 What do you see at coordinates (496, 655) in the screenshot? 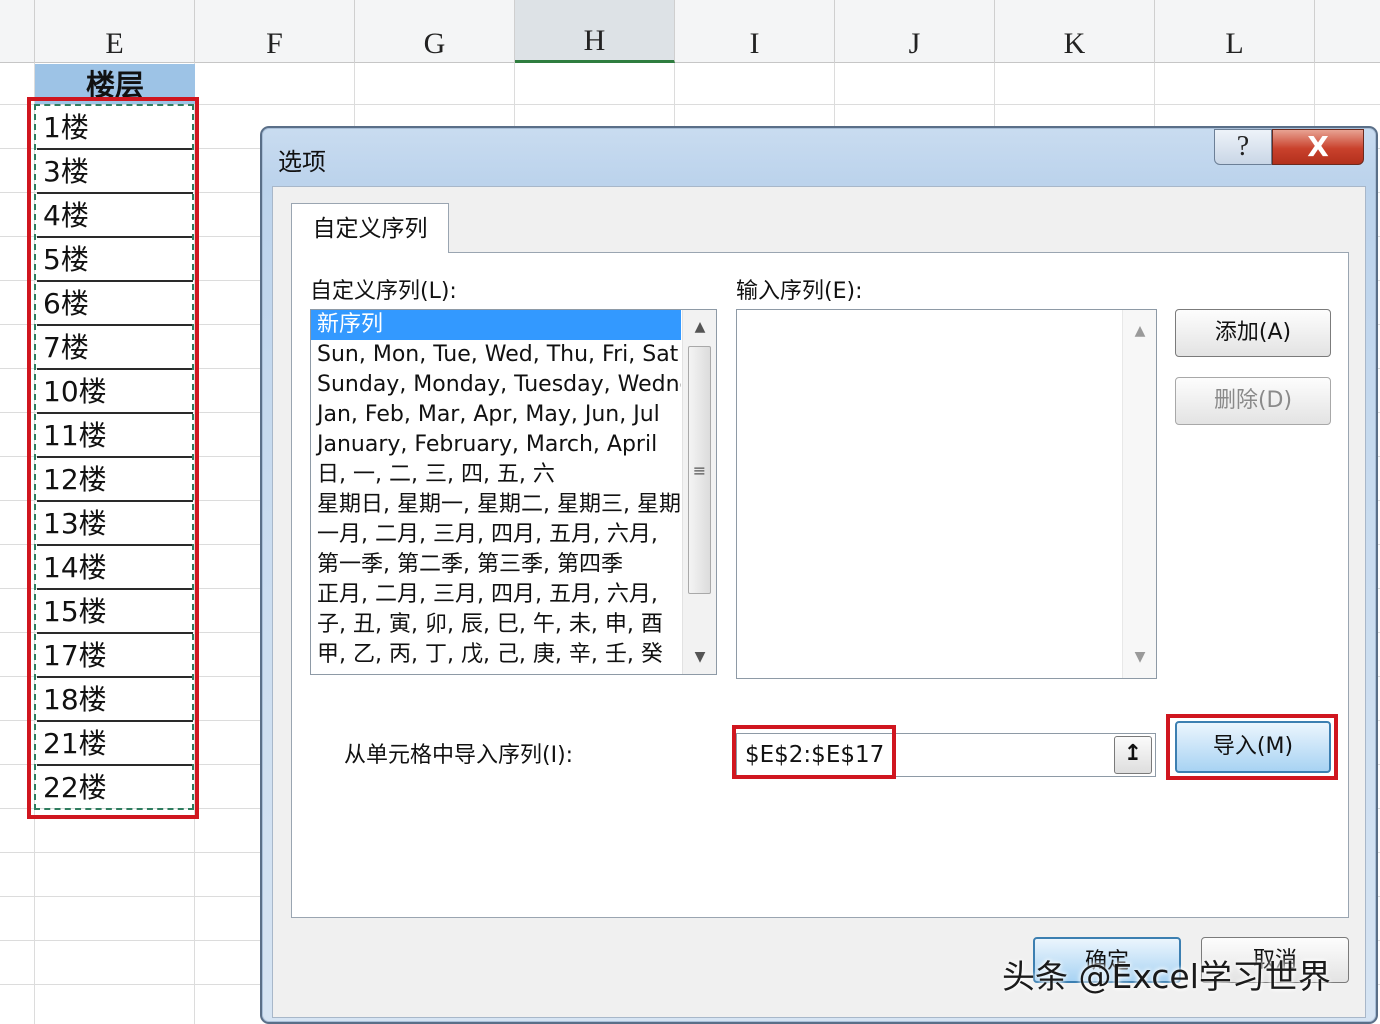
I see `list-item: 甲, 乙, 丙, 丁, 戊, 己, 庚, 辛, 壬, 癸` at bounding box center [496, 655].